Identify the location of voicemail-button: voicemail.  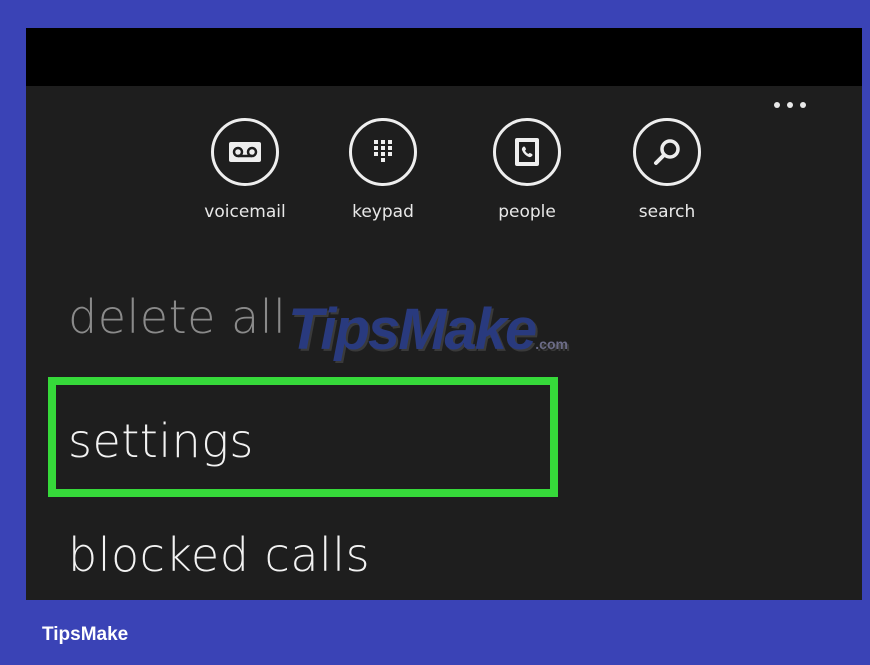
(245, 178).